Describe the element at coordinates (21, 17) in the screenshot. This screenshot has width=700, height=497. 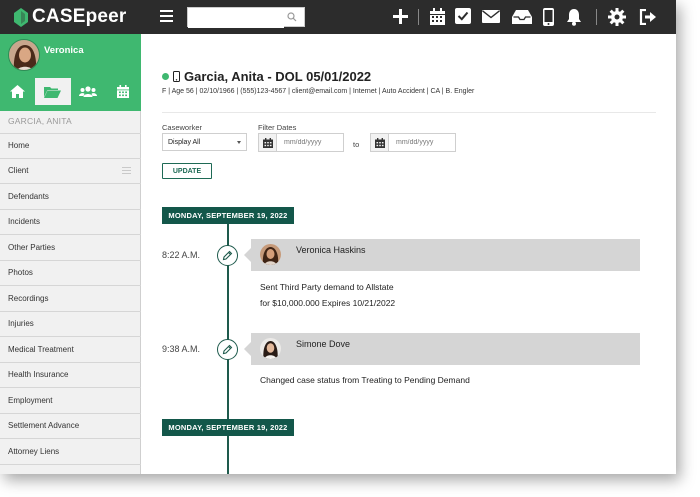
I see `logo-icon` at that location.